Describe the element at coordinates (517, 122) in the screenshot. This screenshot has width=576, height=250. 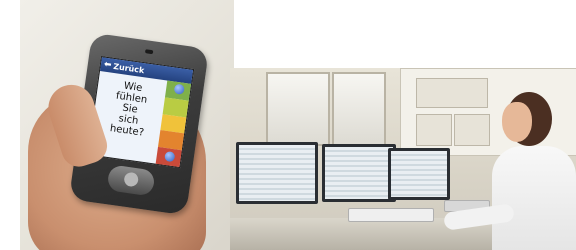
I see `operator-face` at that location.